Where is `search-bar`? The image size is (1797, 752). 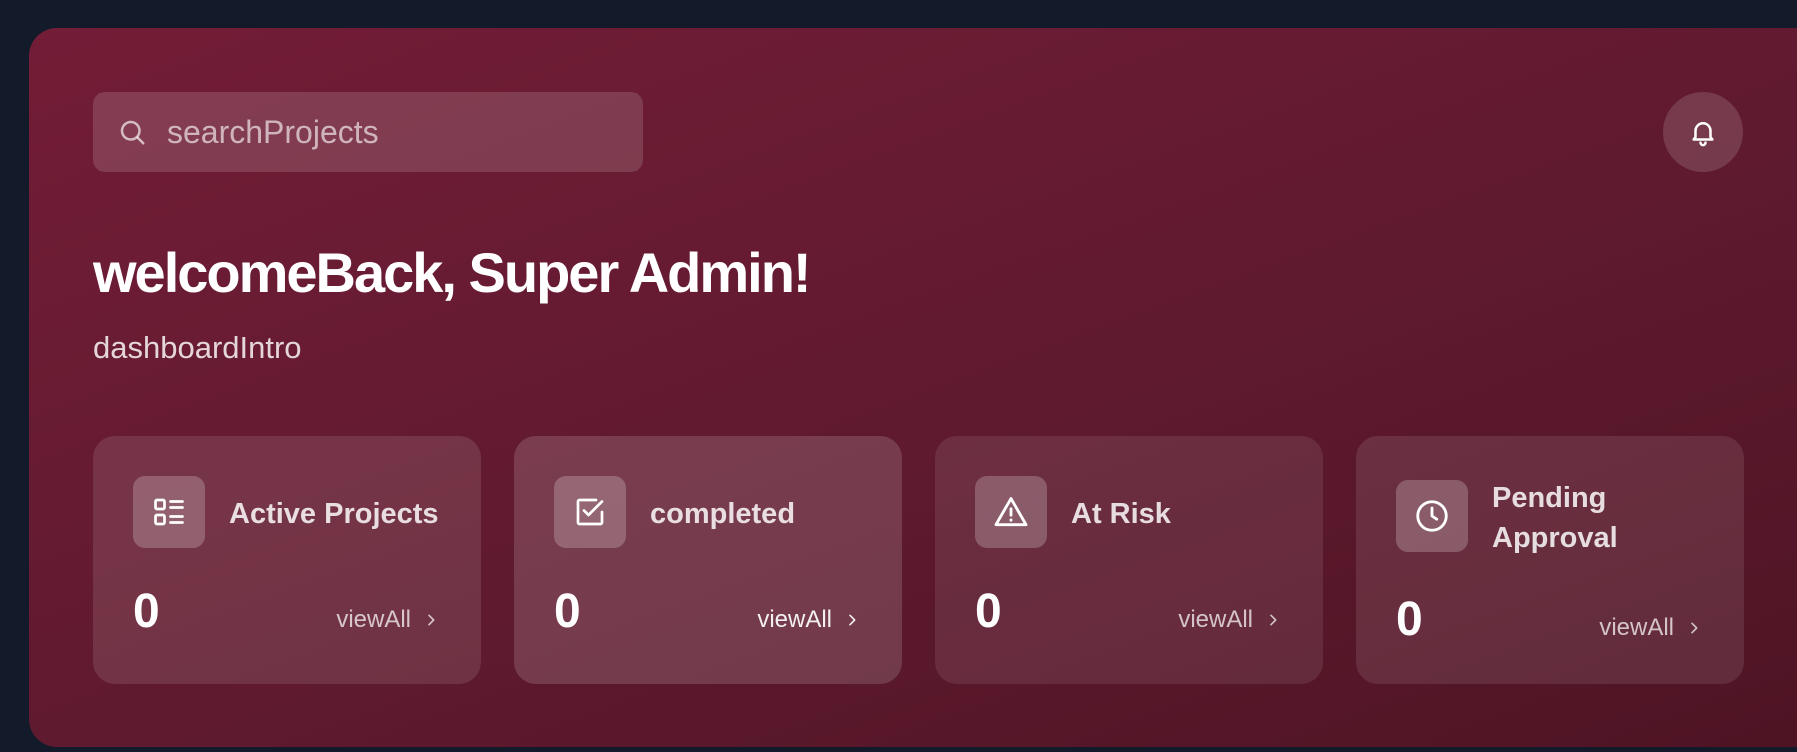
search-bar is located at coordinates (368, 132).